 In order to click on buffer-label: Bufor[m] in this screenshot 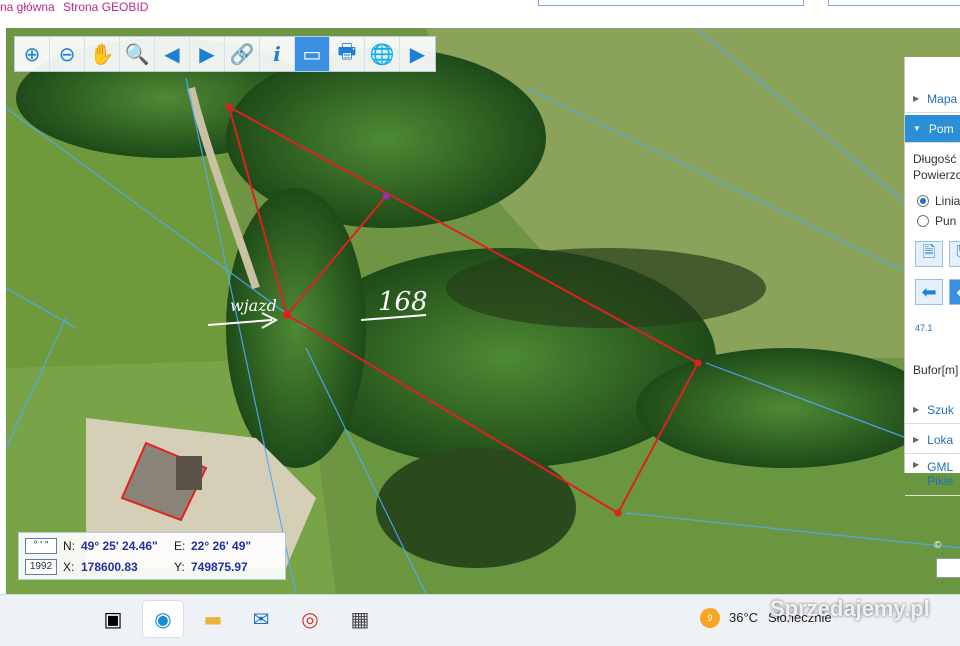, I will do `click(936, 370)`.